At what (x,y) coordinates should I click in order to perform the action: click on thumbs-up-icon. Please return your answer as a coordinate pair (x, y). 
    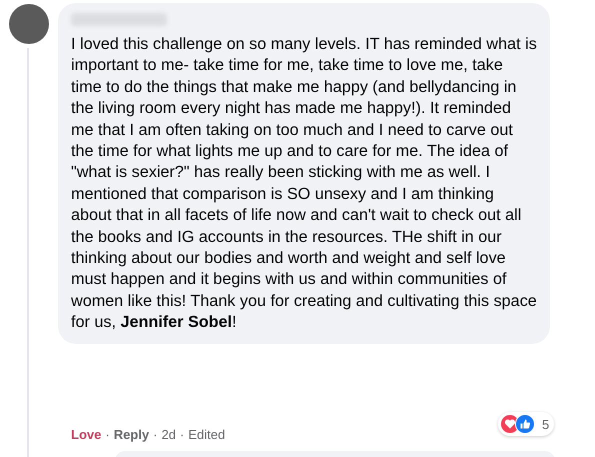
    Looking at the image, I should click on (525, 424).